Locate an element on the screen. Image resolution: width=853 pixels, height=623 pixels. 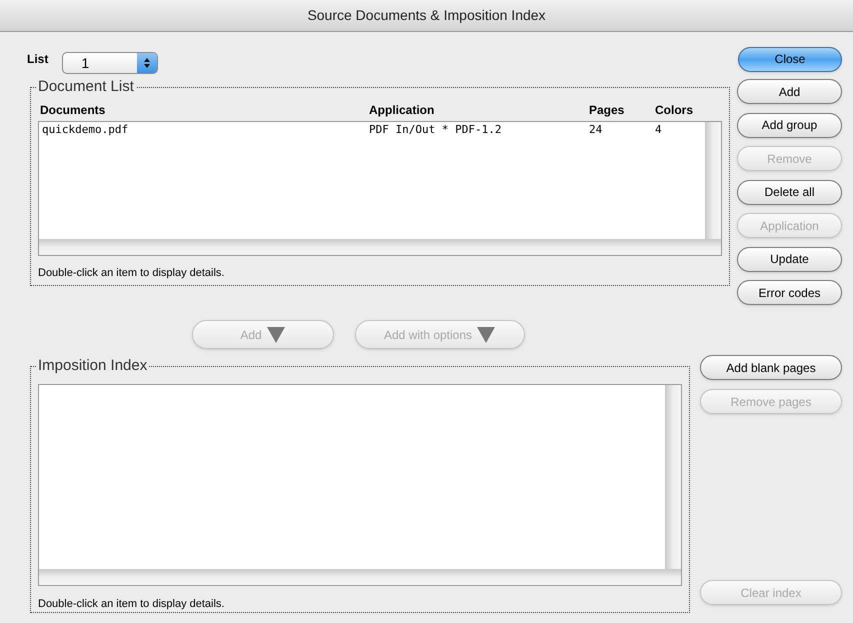
push-button: Add is located at coordinates (789, 91).